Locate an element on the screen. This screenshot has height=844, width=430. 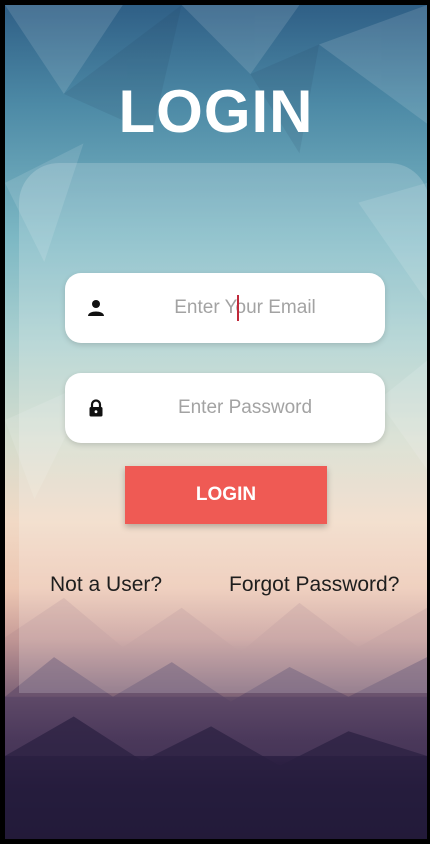
email-field is located at coordinates (225, 308).